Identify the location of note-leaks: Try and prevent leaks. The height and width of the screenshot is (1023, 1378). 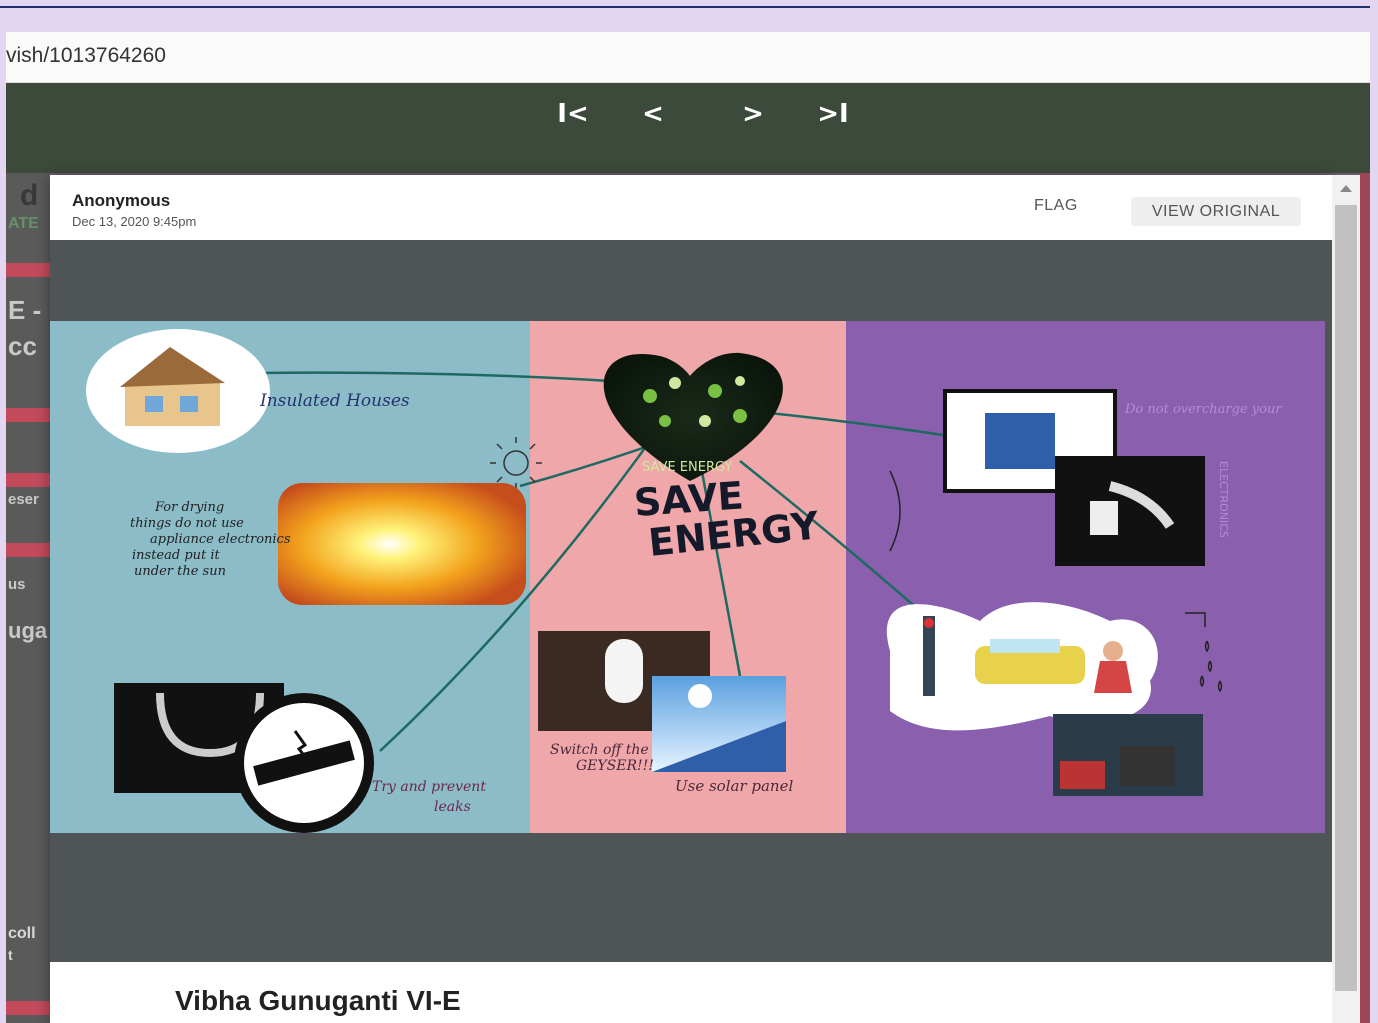
(431, 797).